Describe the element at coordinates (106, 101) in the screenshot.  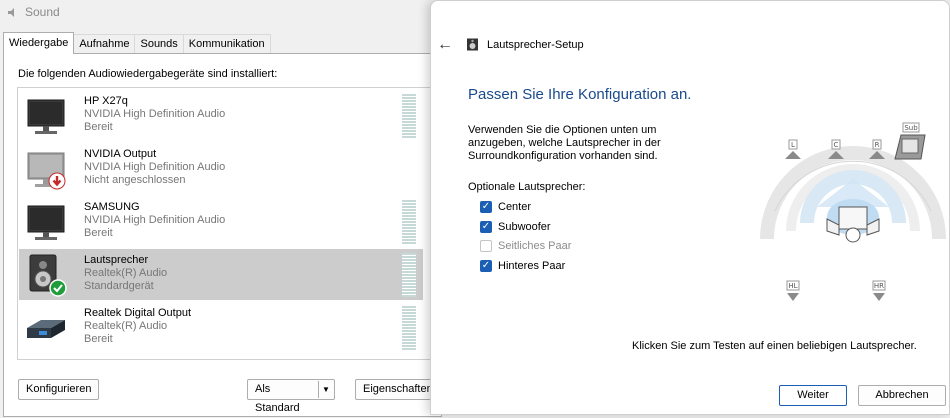
I see `device-name: HP X27q` at that location.